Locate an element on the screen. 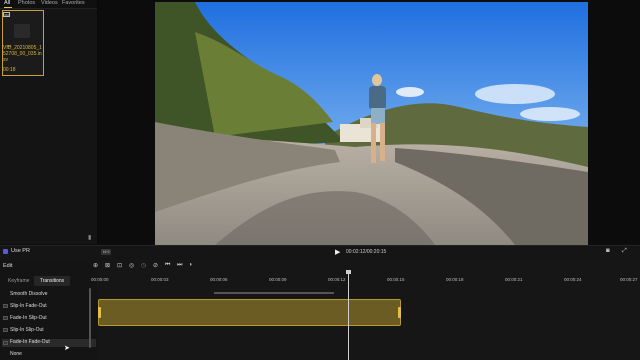  timeline-clip is located at coordinates (249, 312).